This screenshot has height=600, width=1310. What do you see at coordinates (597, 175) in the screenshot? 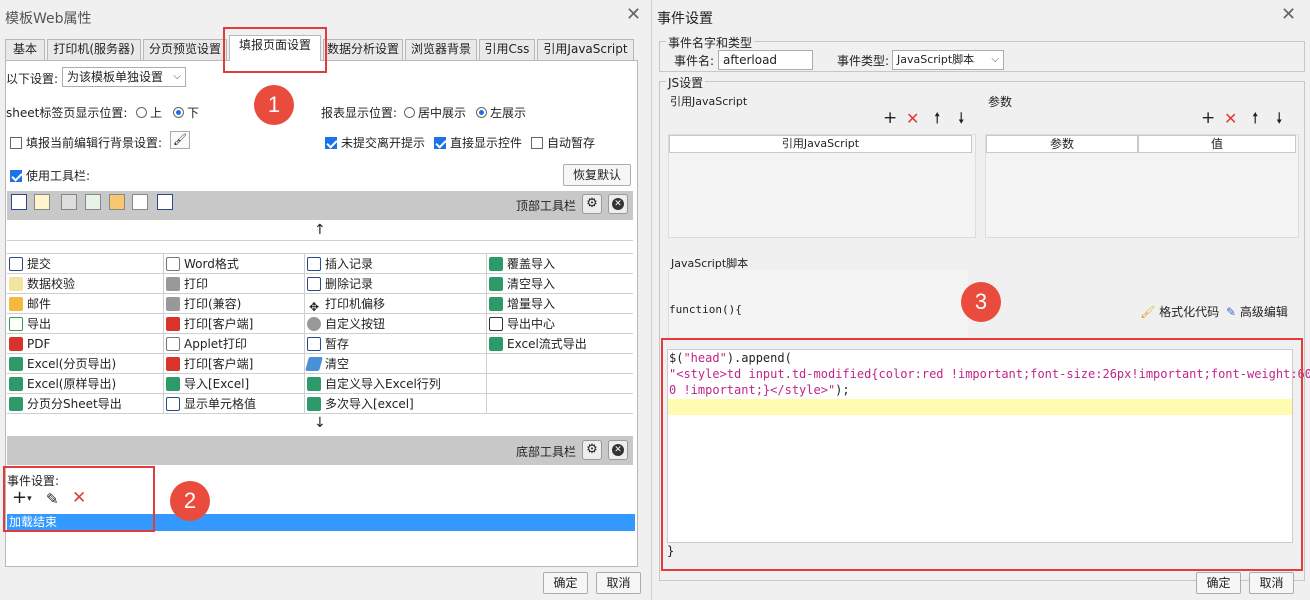
I see `restore-default-button: 恢复默认` at bounding box center [597, 175].